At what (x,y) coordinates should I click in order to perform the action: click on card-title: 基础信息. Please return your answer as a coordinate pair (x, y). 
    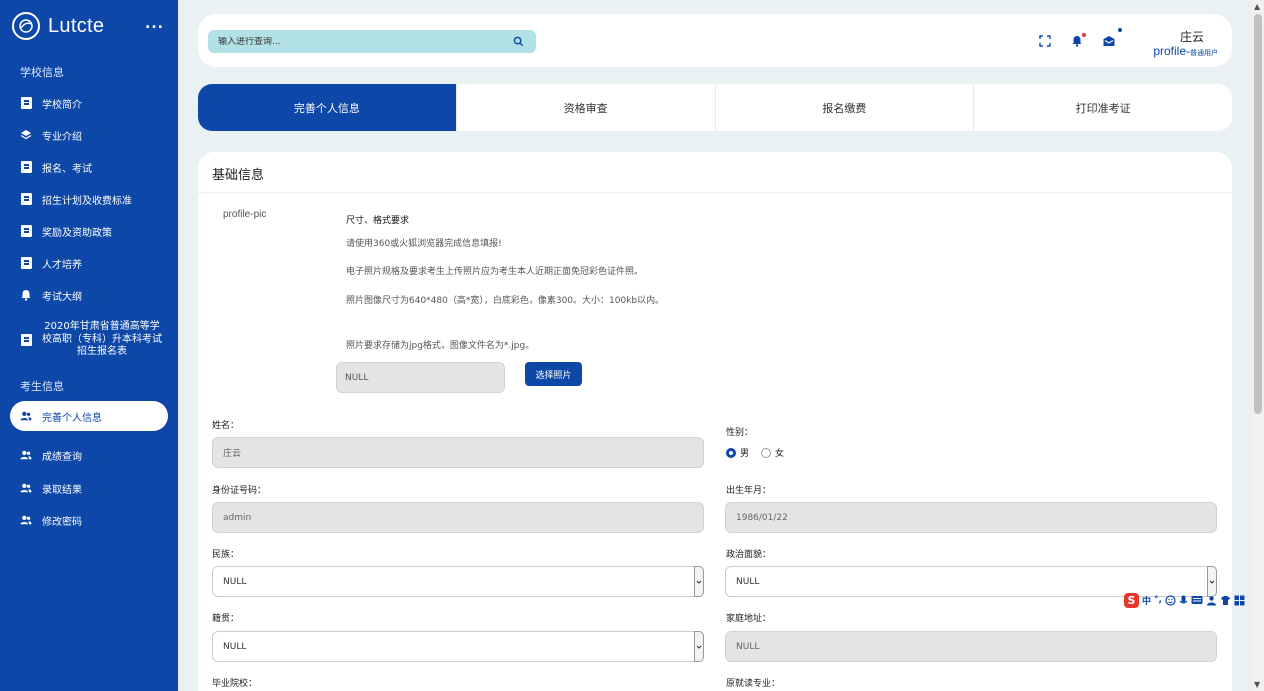
    Looking at the image, I should click on (238, 173).